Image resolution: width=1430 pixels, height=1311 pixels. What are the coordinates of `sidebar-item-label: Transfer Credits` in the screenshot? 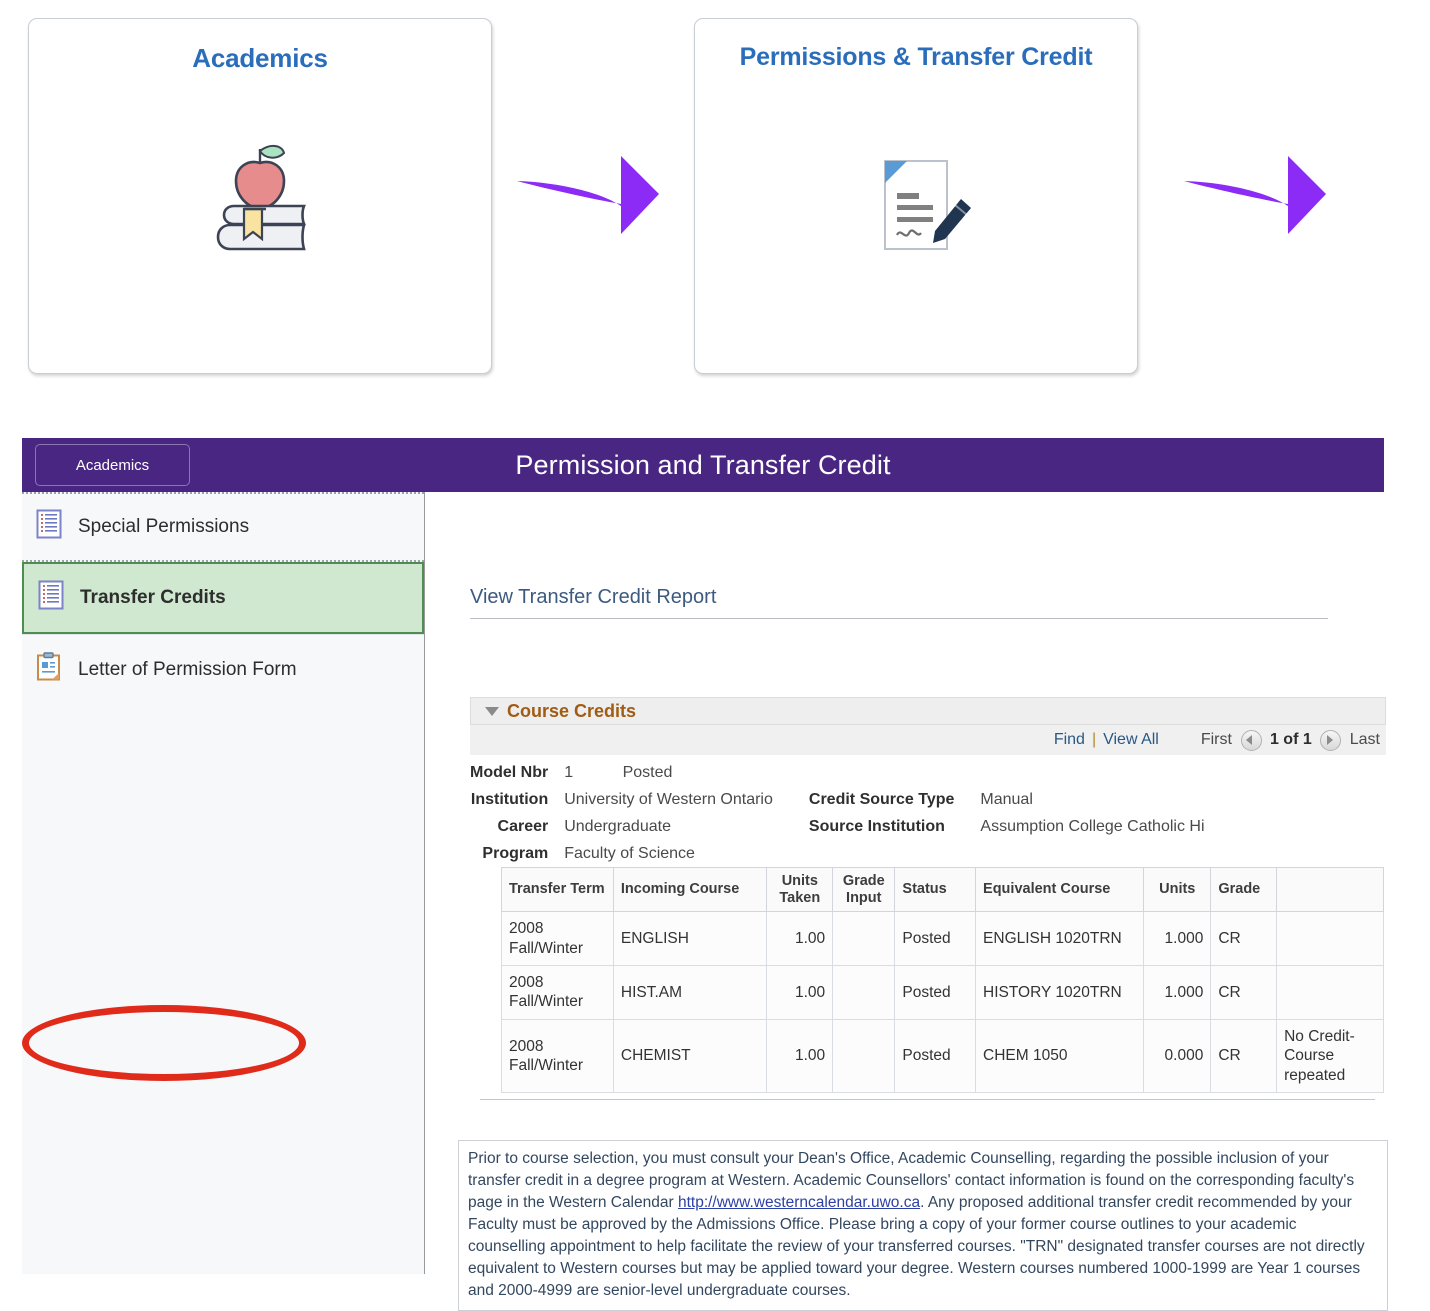 It's located at (153, 597).